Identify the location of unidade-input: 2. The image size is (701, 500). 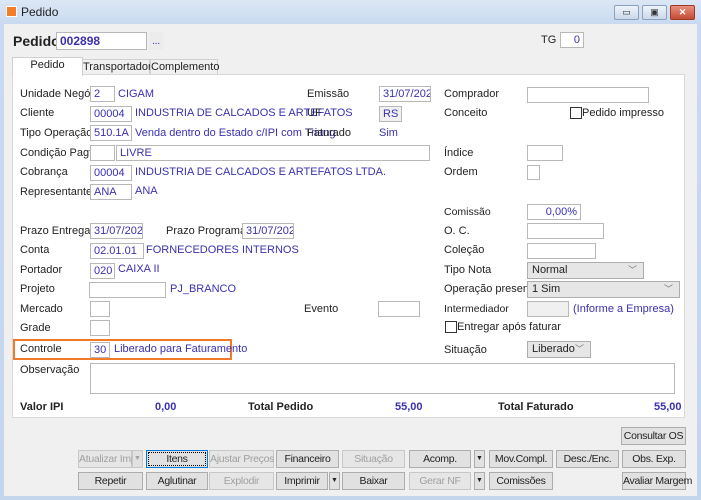
(102, 94).